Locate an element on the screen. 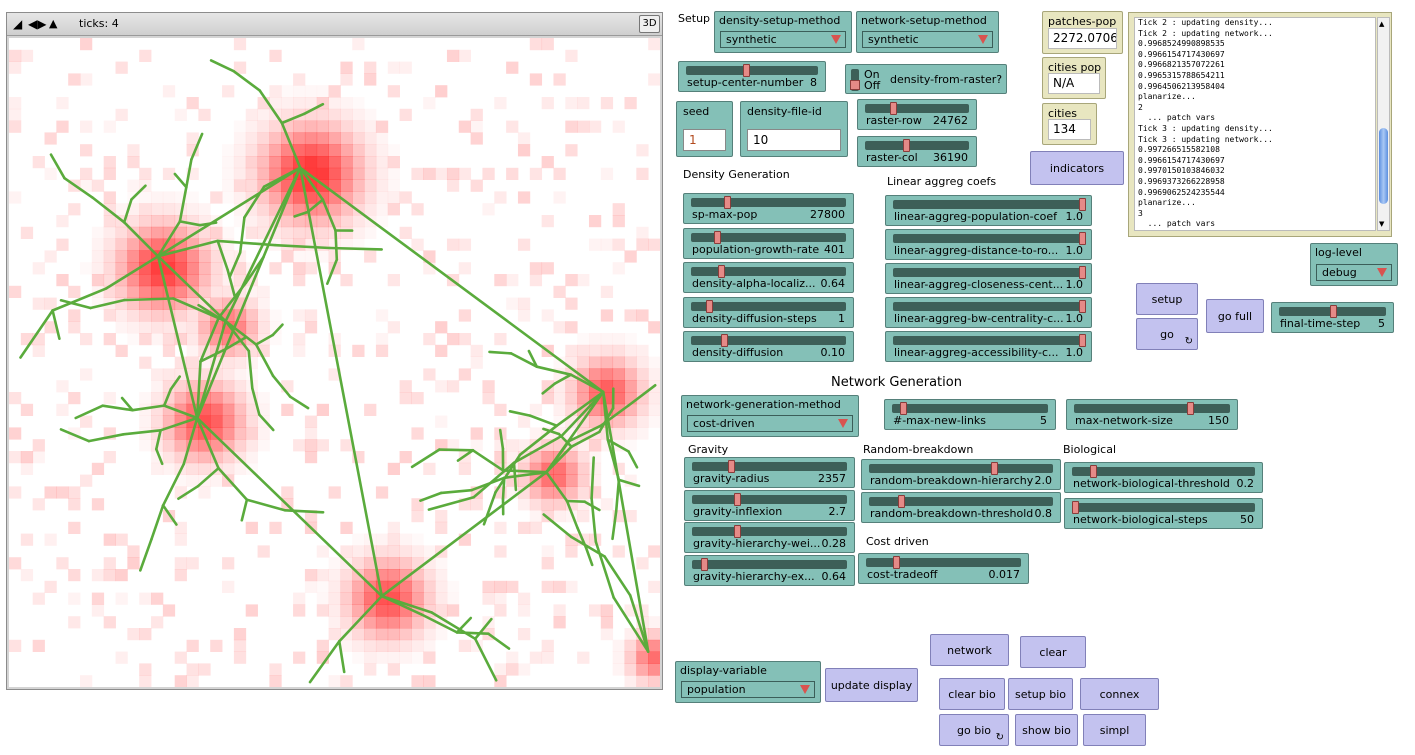 Image resolution: width=1415 pixels, height=755 pixels. random-breakdown-threshold-slider: random-breakdown-threshold 0.8 is located at coordinates (961, 507).